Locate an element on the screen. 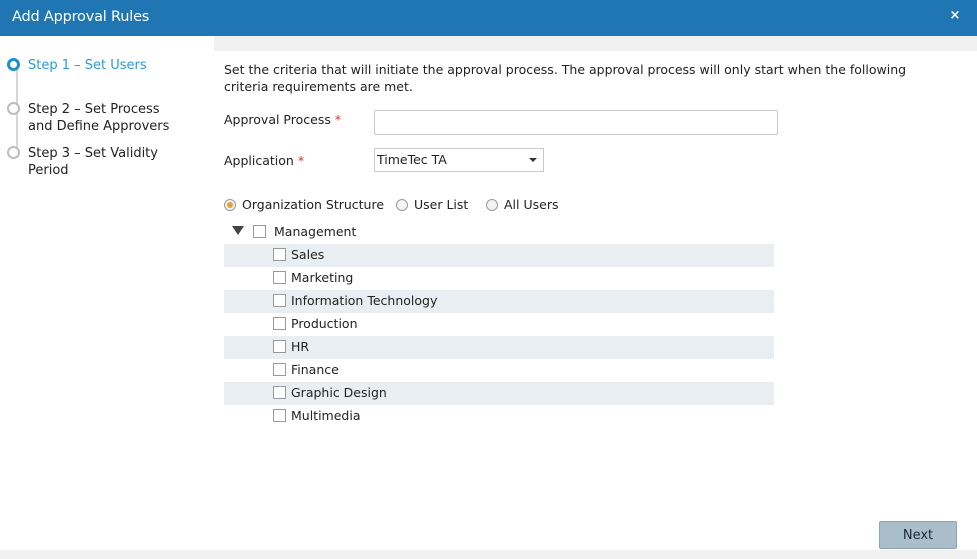  application-select: TimeTec TA is located at coordinates (459, 160).